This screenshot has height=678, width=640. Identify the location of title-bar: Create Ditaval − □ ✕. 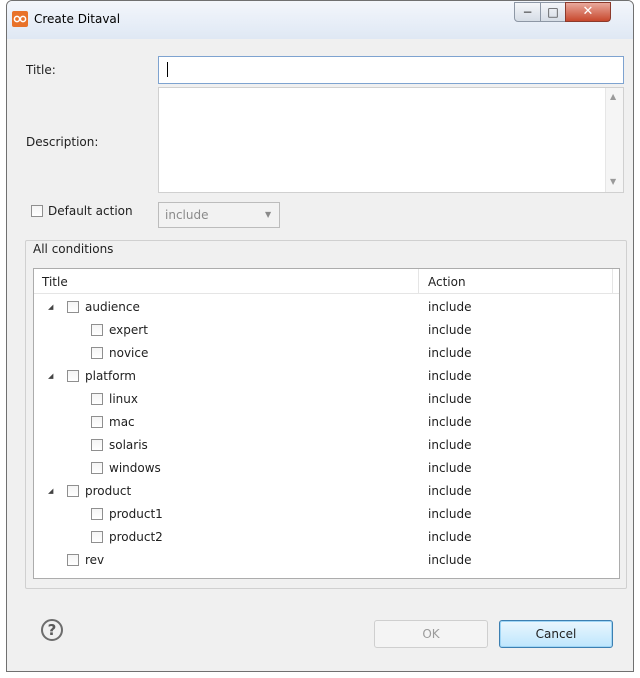
(320, 20).